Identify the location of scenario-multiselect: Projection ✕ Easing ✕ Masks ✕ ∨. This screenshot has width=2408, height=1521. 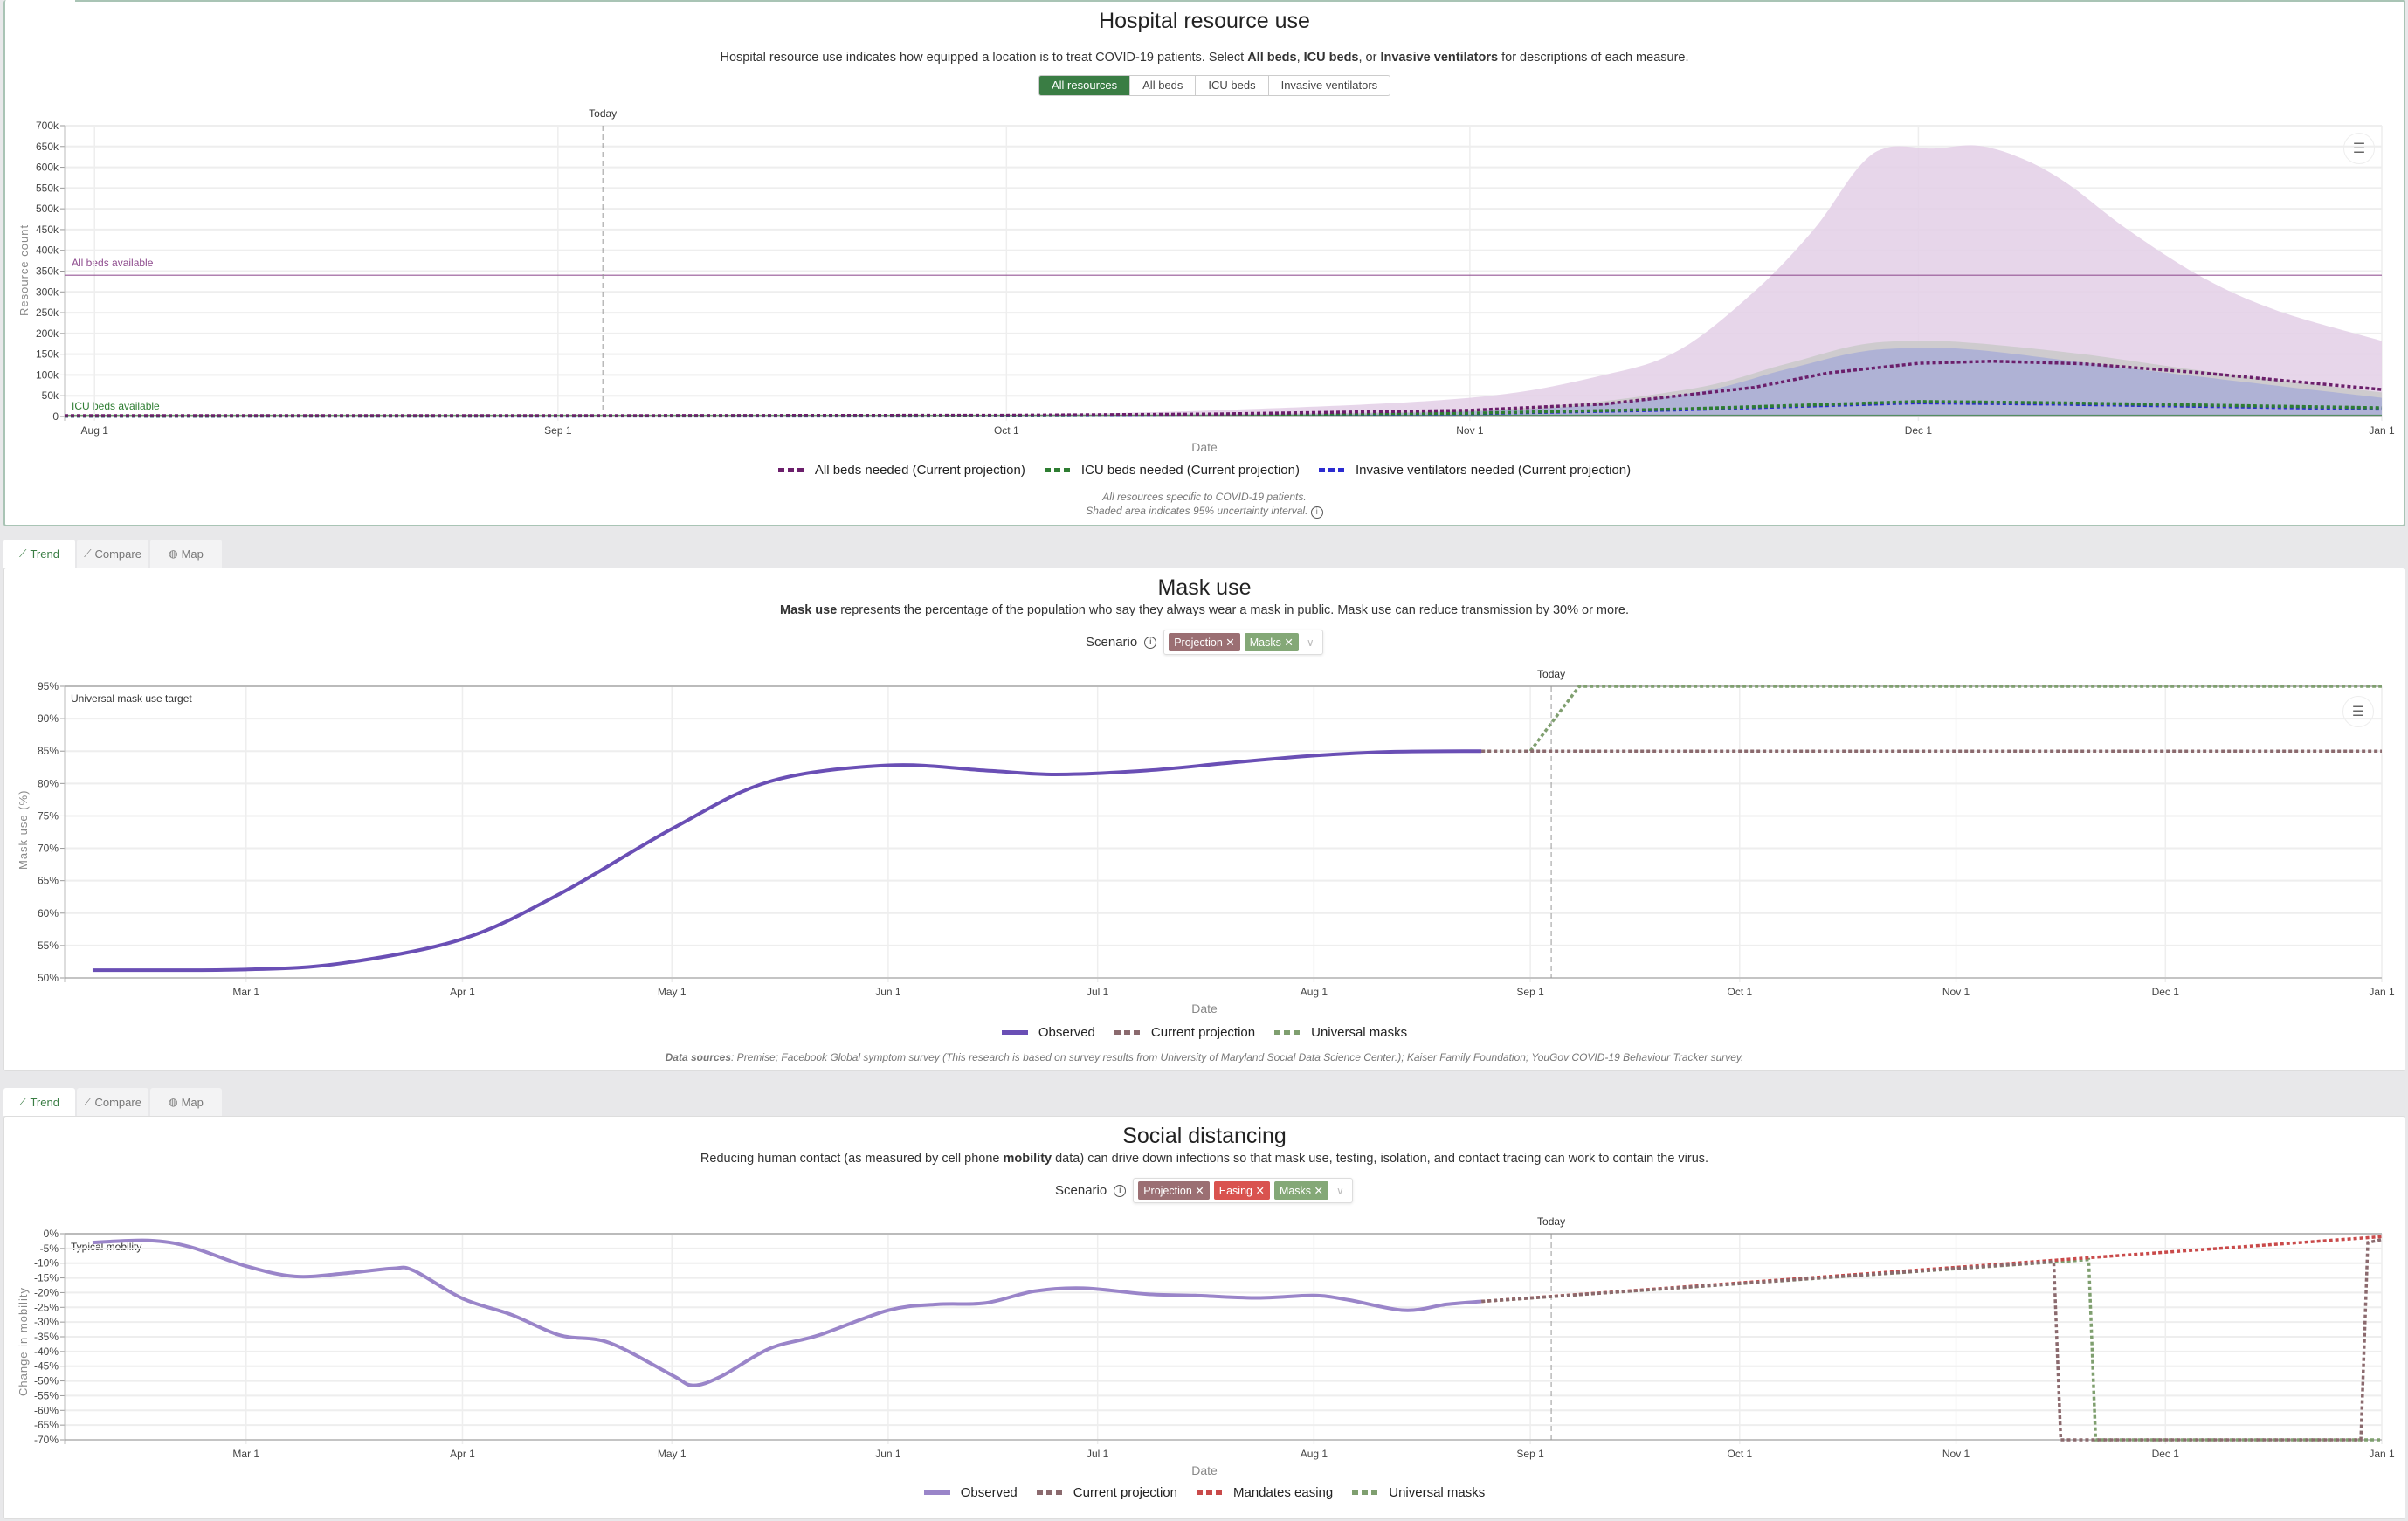
(1243, 1190).